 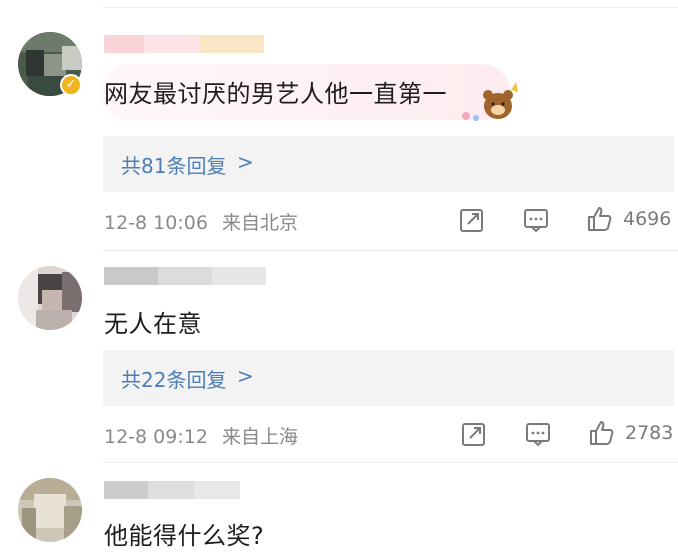 What do you see at coordinates (172, 490) in the screenshot?
I see `username-blurred` at bounding box center [172, 490].